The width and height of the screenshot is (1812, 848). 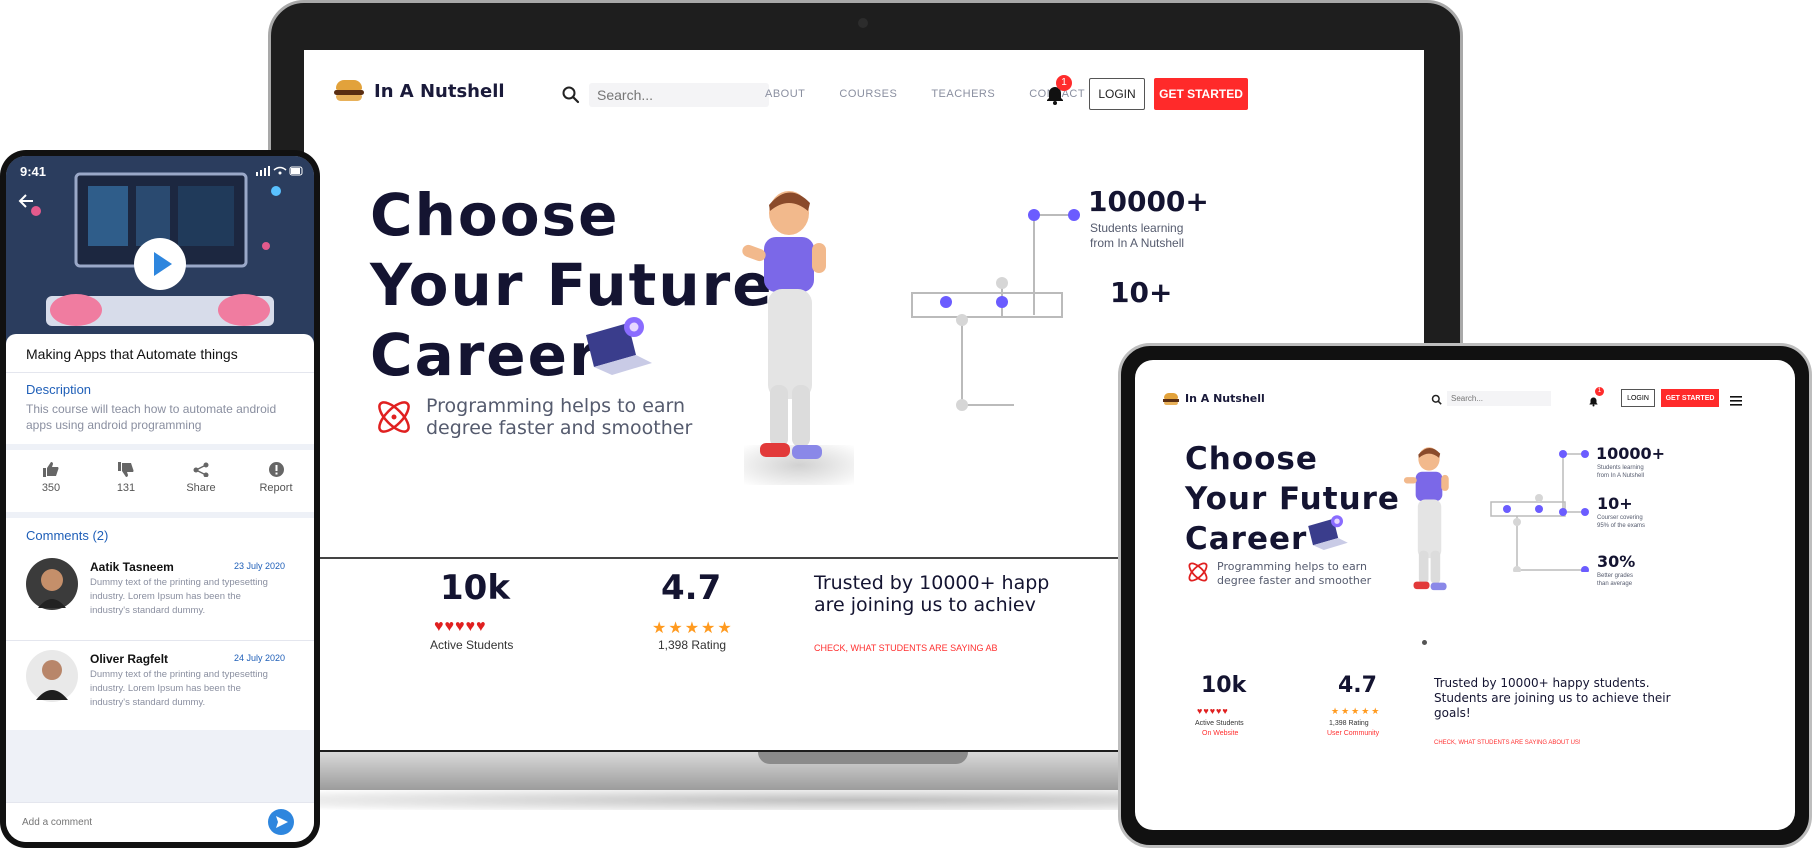 What do you see at coordinates (1220, 733) in the screenshot?
I see `active-students-sub: On Website` at bounding box center [1220, 733].